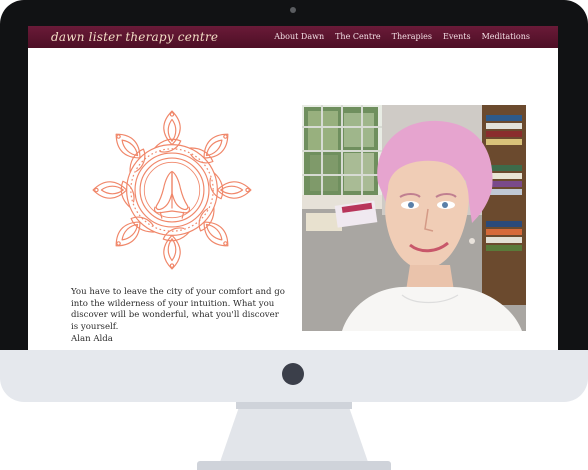 The width and height of the screenshot is (588, 470). What do you see at coordinates (299, 36) in the screenshot?
I see `nav-about-dawn: About Dawn` at bounding box center [299, 36].